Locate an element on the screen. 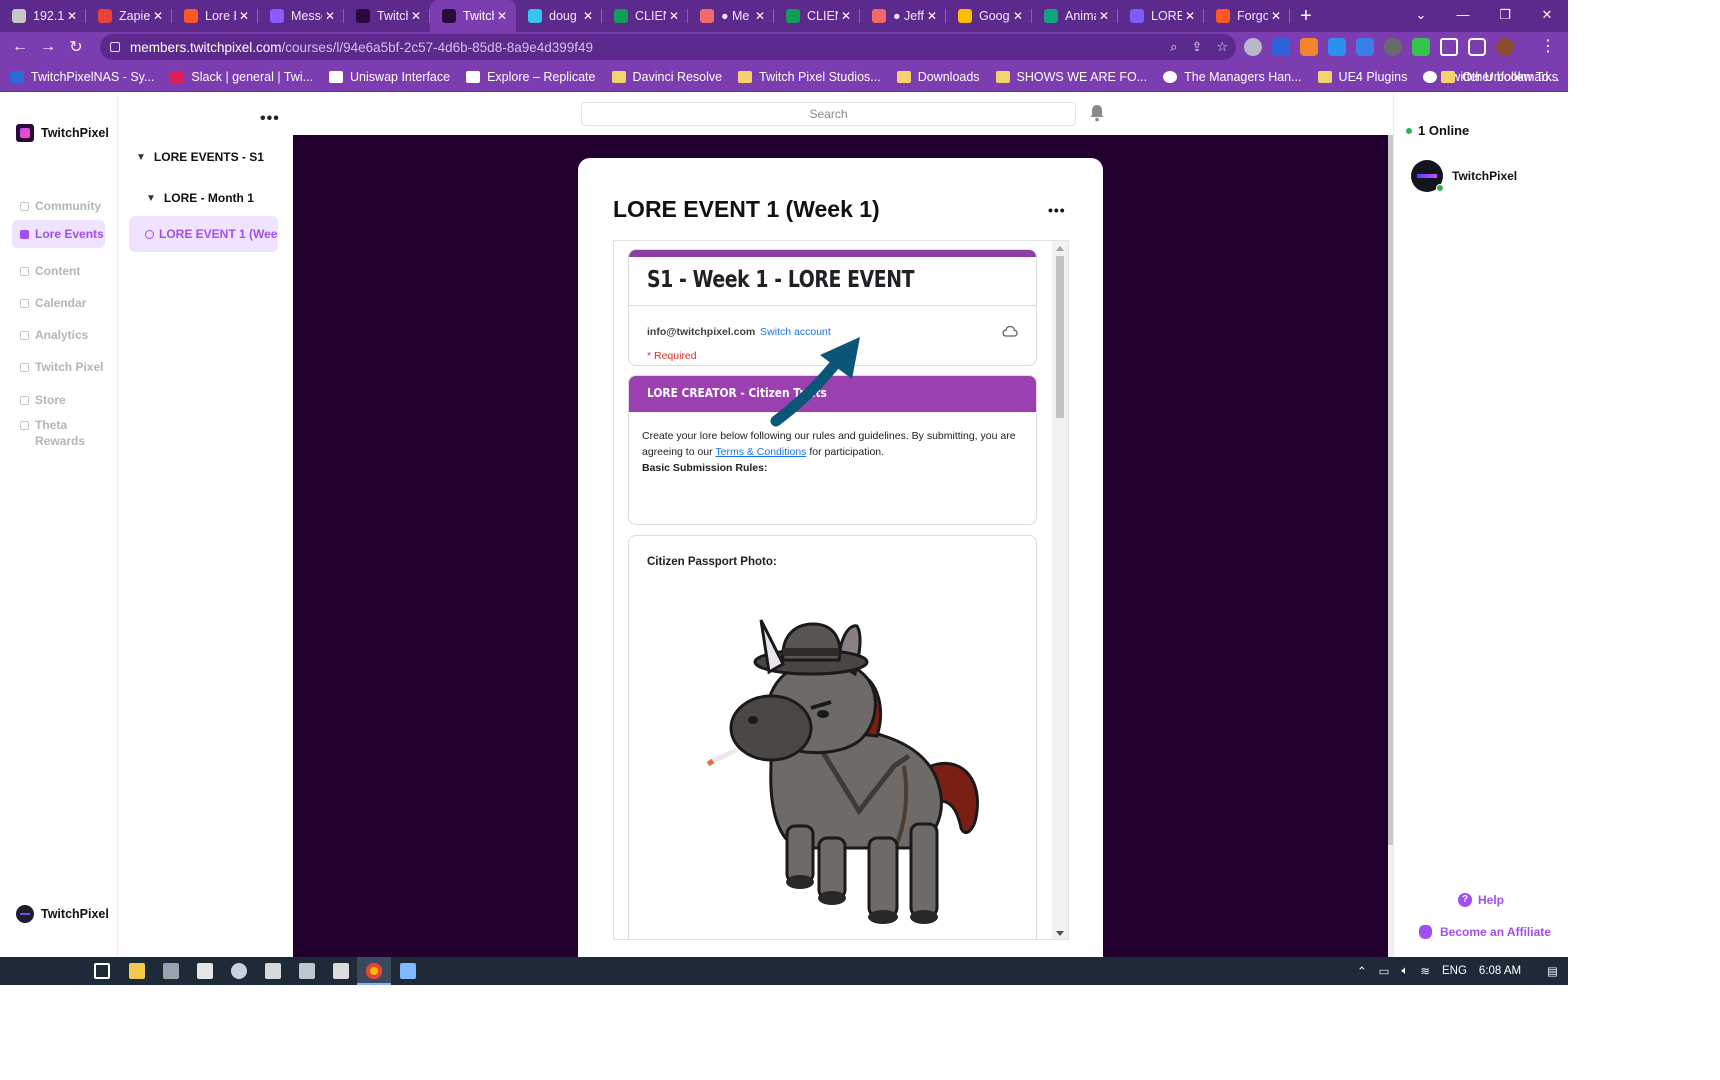  browser-tab: Lore E✕ is located at coordinates (215, 16).